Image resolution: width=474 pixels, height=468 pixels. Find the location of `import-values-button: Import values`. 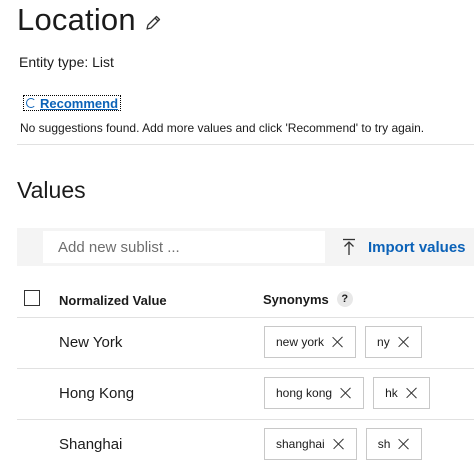

import-values-button: Import values is located at coordinates (404, 247).